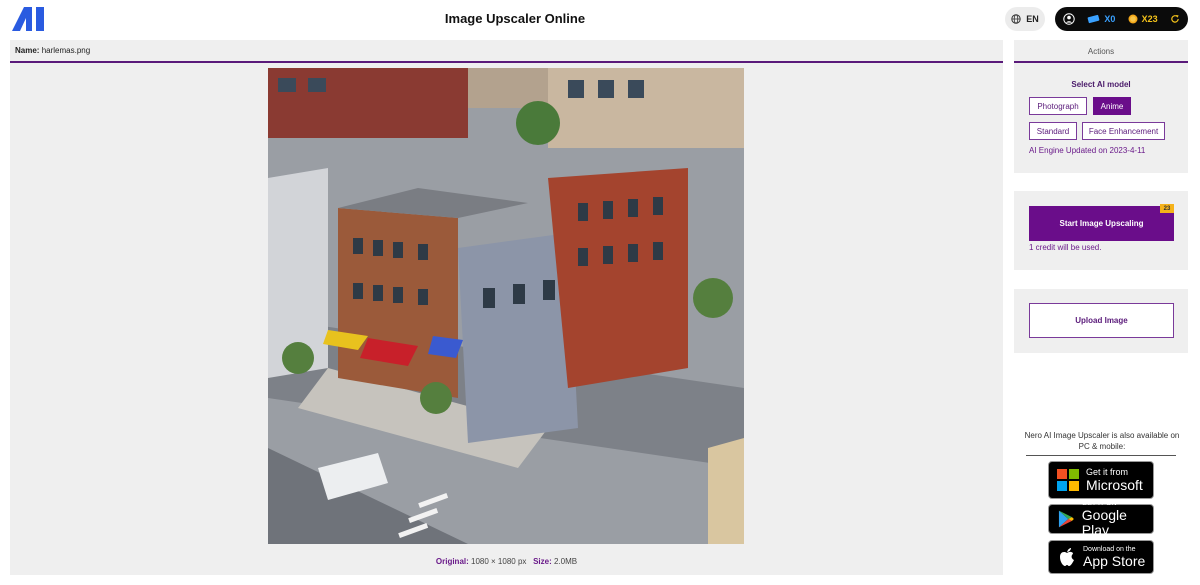 This screenshot has height=585, width=1200. Describe the element at coordinates (1175, 19) in the screenshot. I see `refresh-icon` at that location.